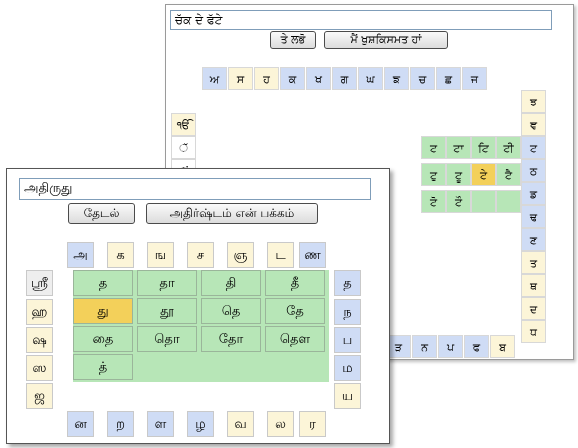 This screenshot has height=448, width=578. Describe the element at coordinates (533, 193) in the screenshot. I see `gurmukhi-key: ਡ` at that location.